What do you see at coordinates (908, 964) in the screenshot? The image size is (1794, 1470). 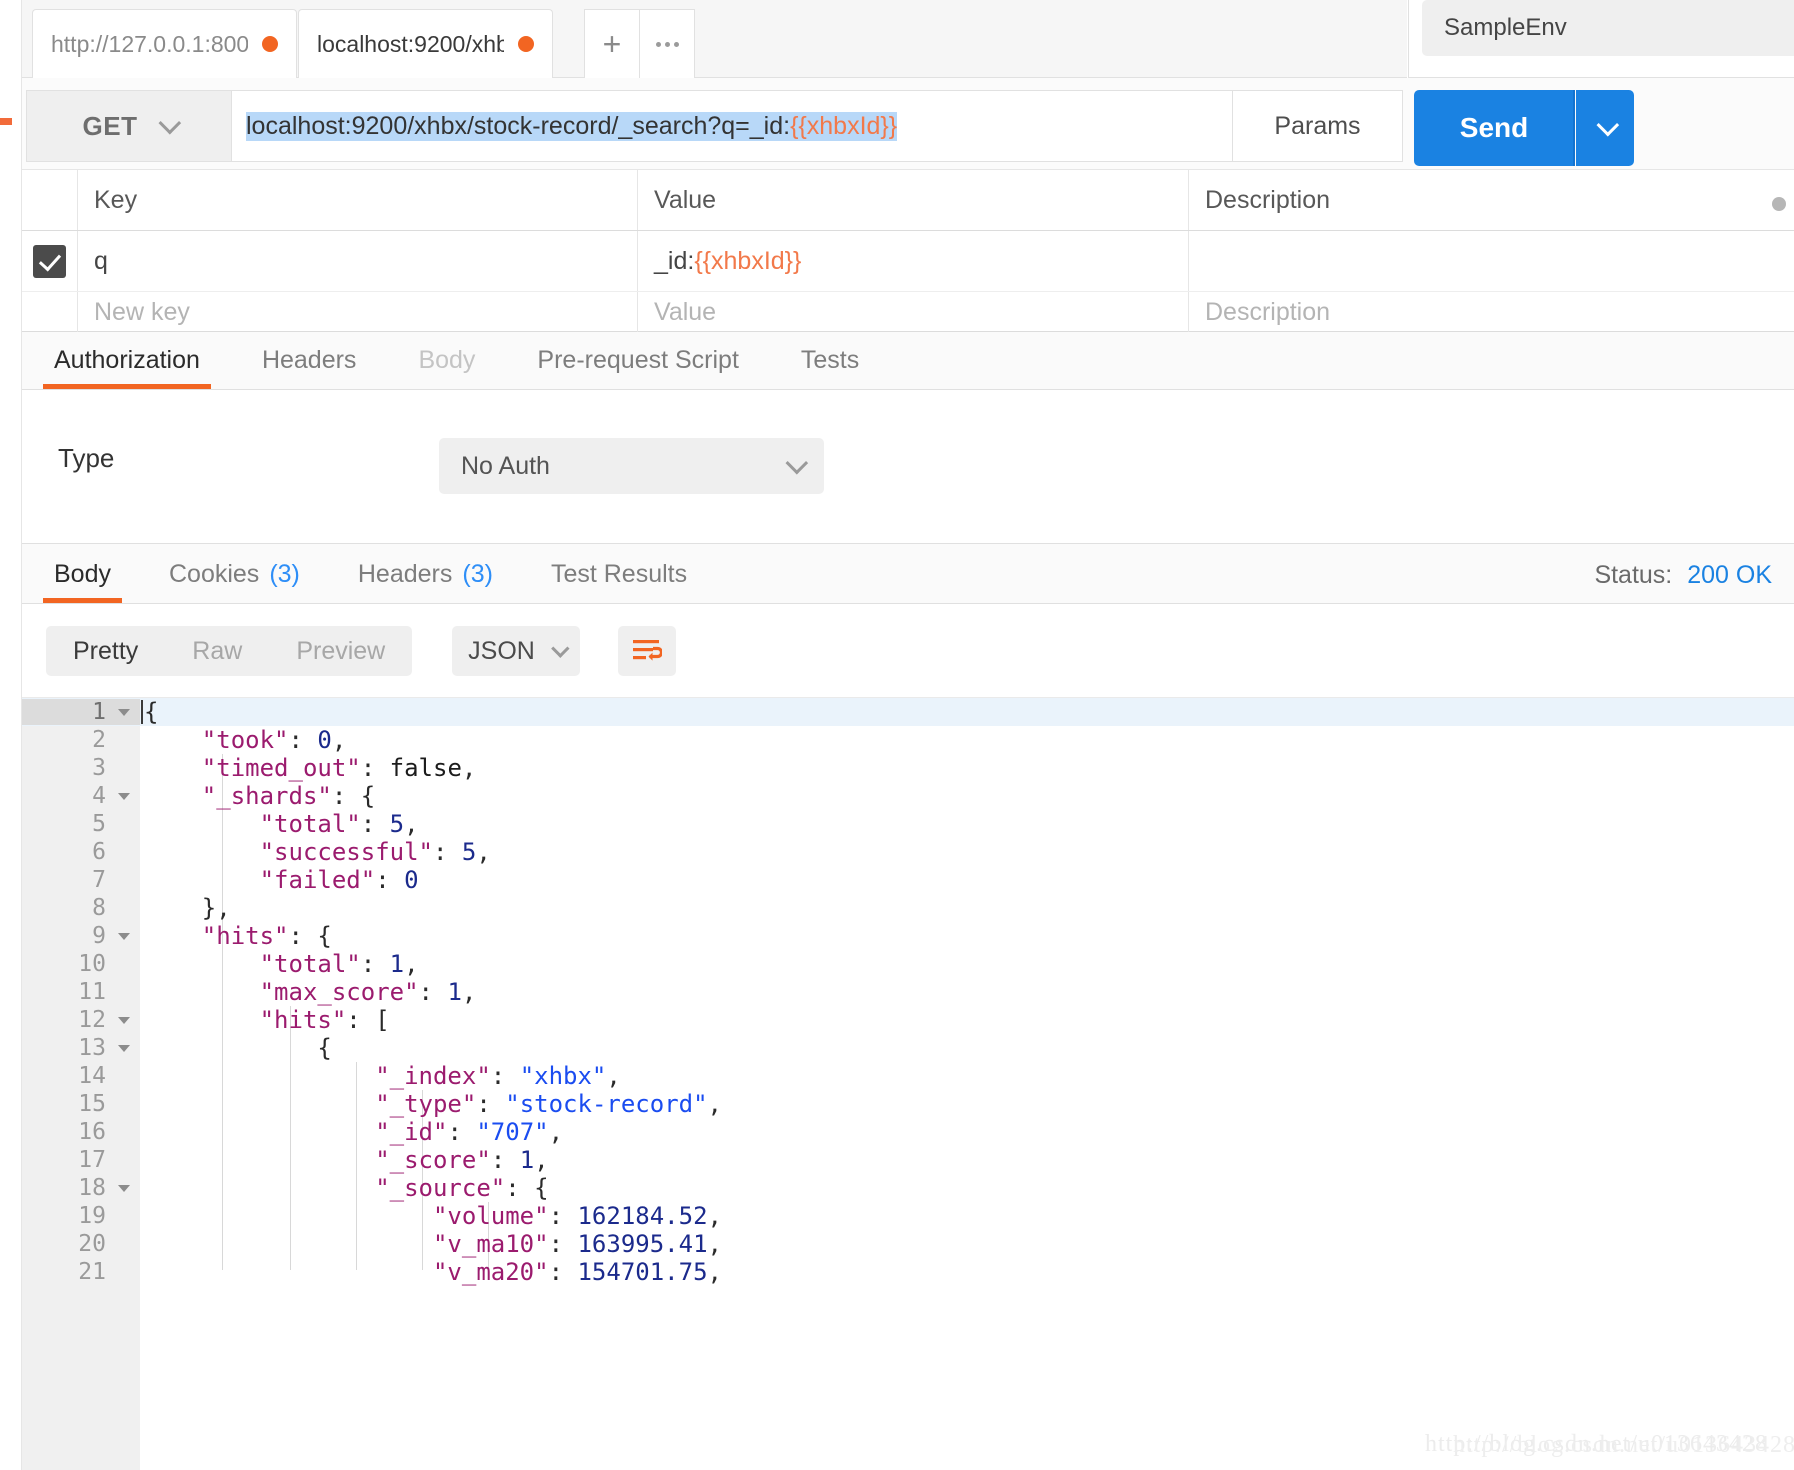 I see `code-line: 10 "total": 1,` at bounding box center [908, 964].